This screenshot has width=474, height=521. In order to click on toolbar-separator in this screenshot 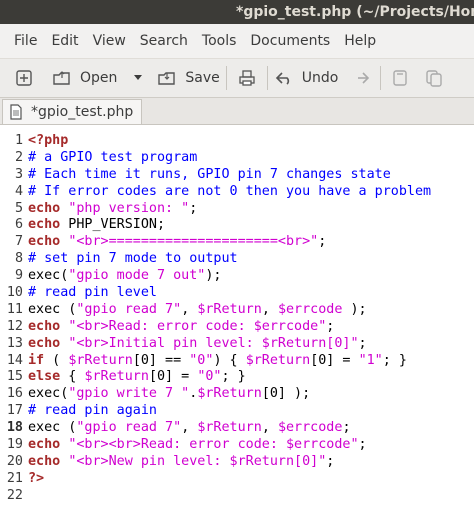, I will do `click(226, 78)`.